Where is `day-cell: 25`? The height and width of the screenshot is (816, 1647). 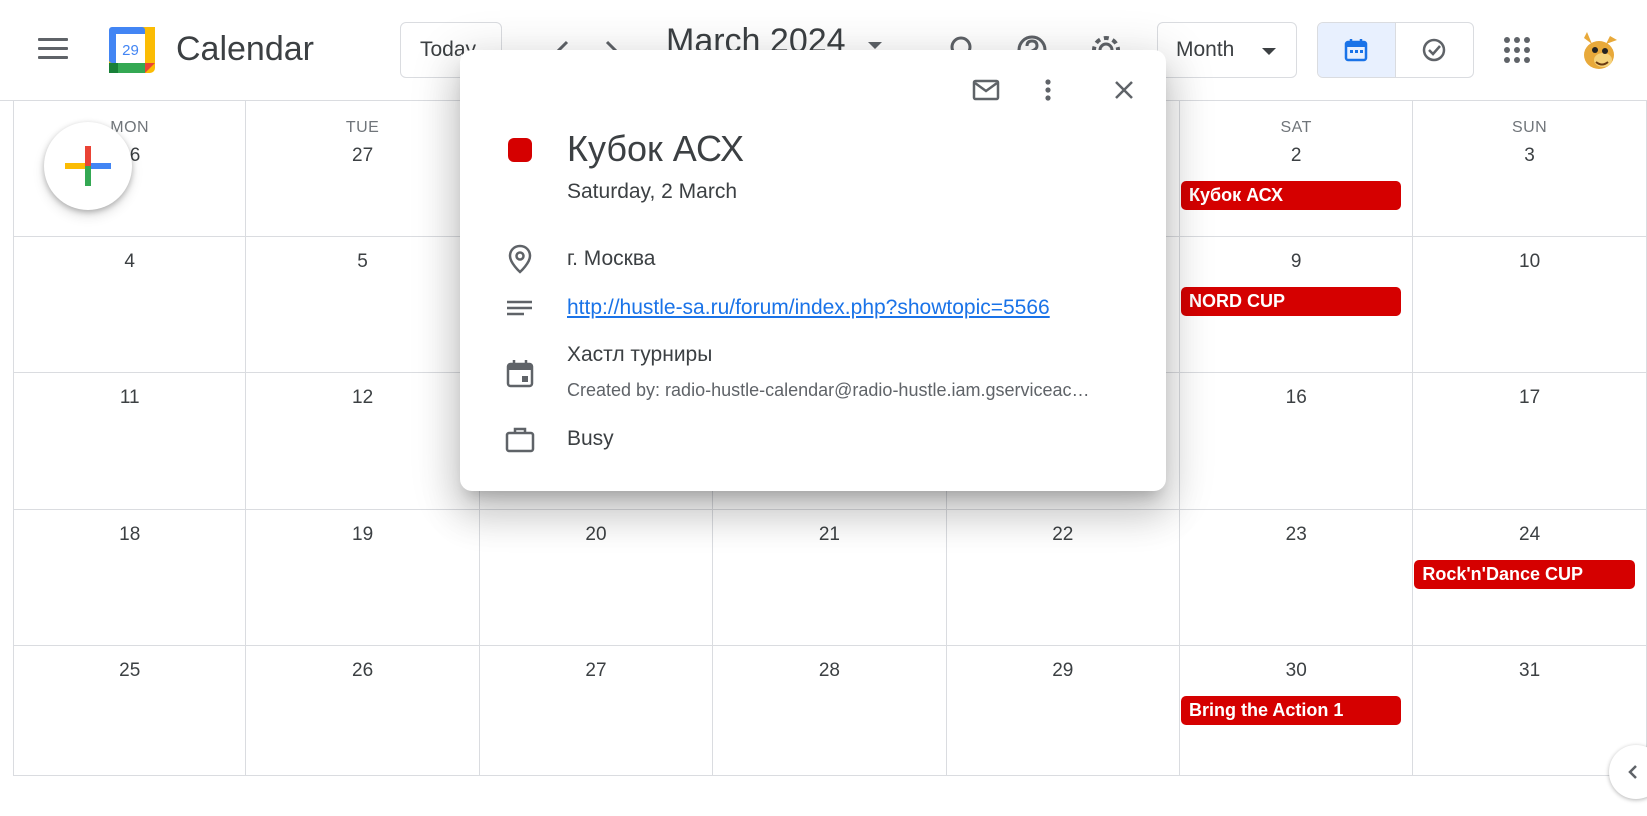 day-cell: 25 is located at coordinates (130, 711).